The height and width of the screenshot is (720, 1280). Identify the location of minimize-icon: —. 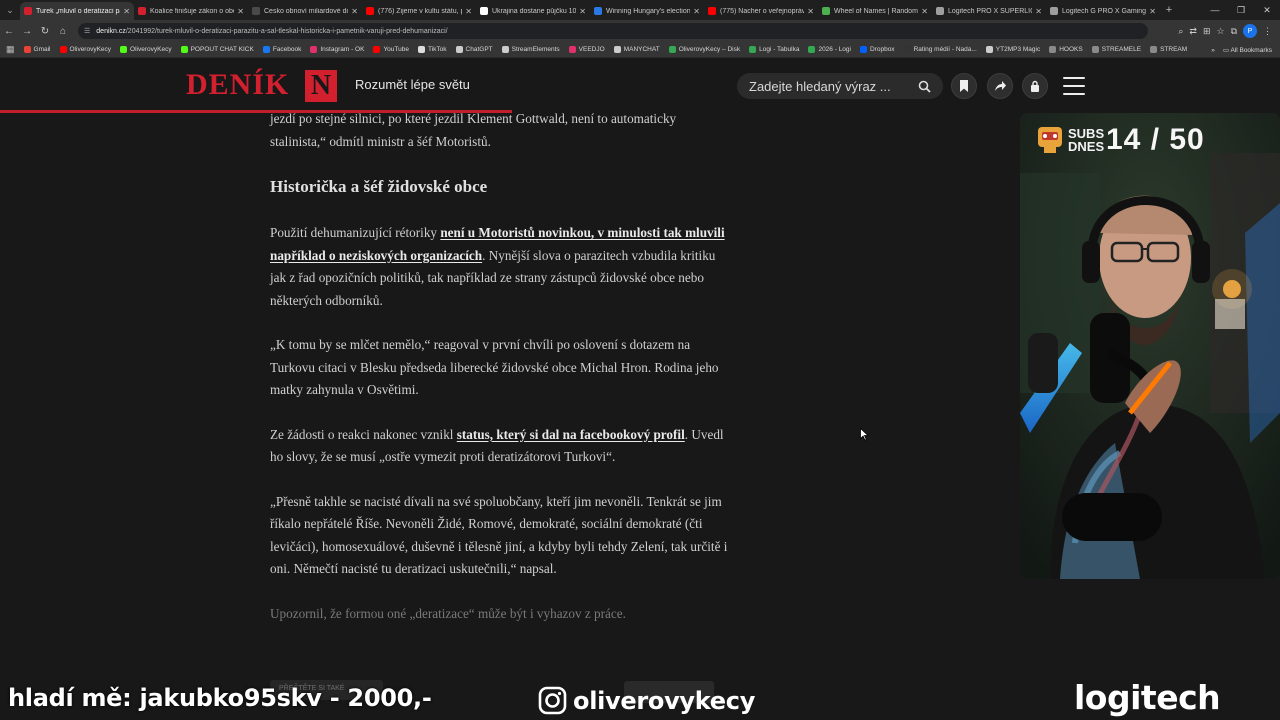
(1215, 10).